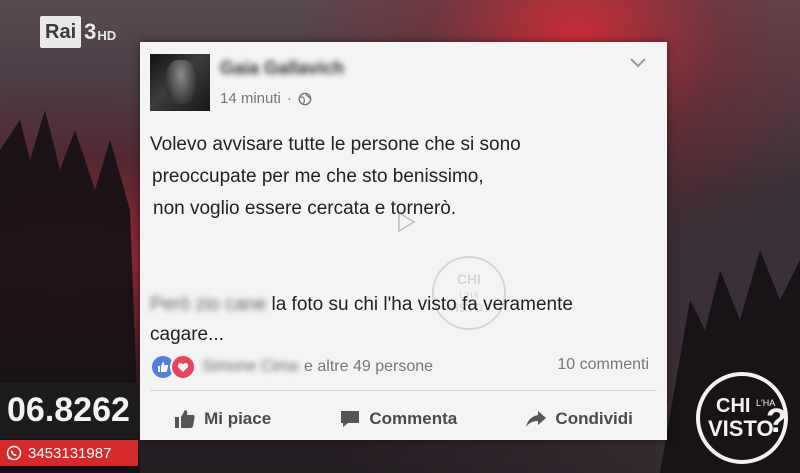 The width and height of the screenshot is (800, 473). What do you see at coordinates (469, 293) in the screenshot?
I see `watermark-logo: CHI L'HA VISTO?` at bounding box center [469, 293].